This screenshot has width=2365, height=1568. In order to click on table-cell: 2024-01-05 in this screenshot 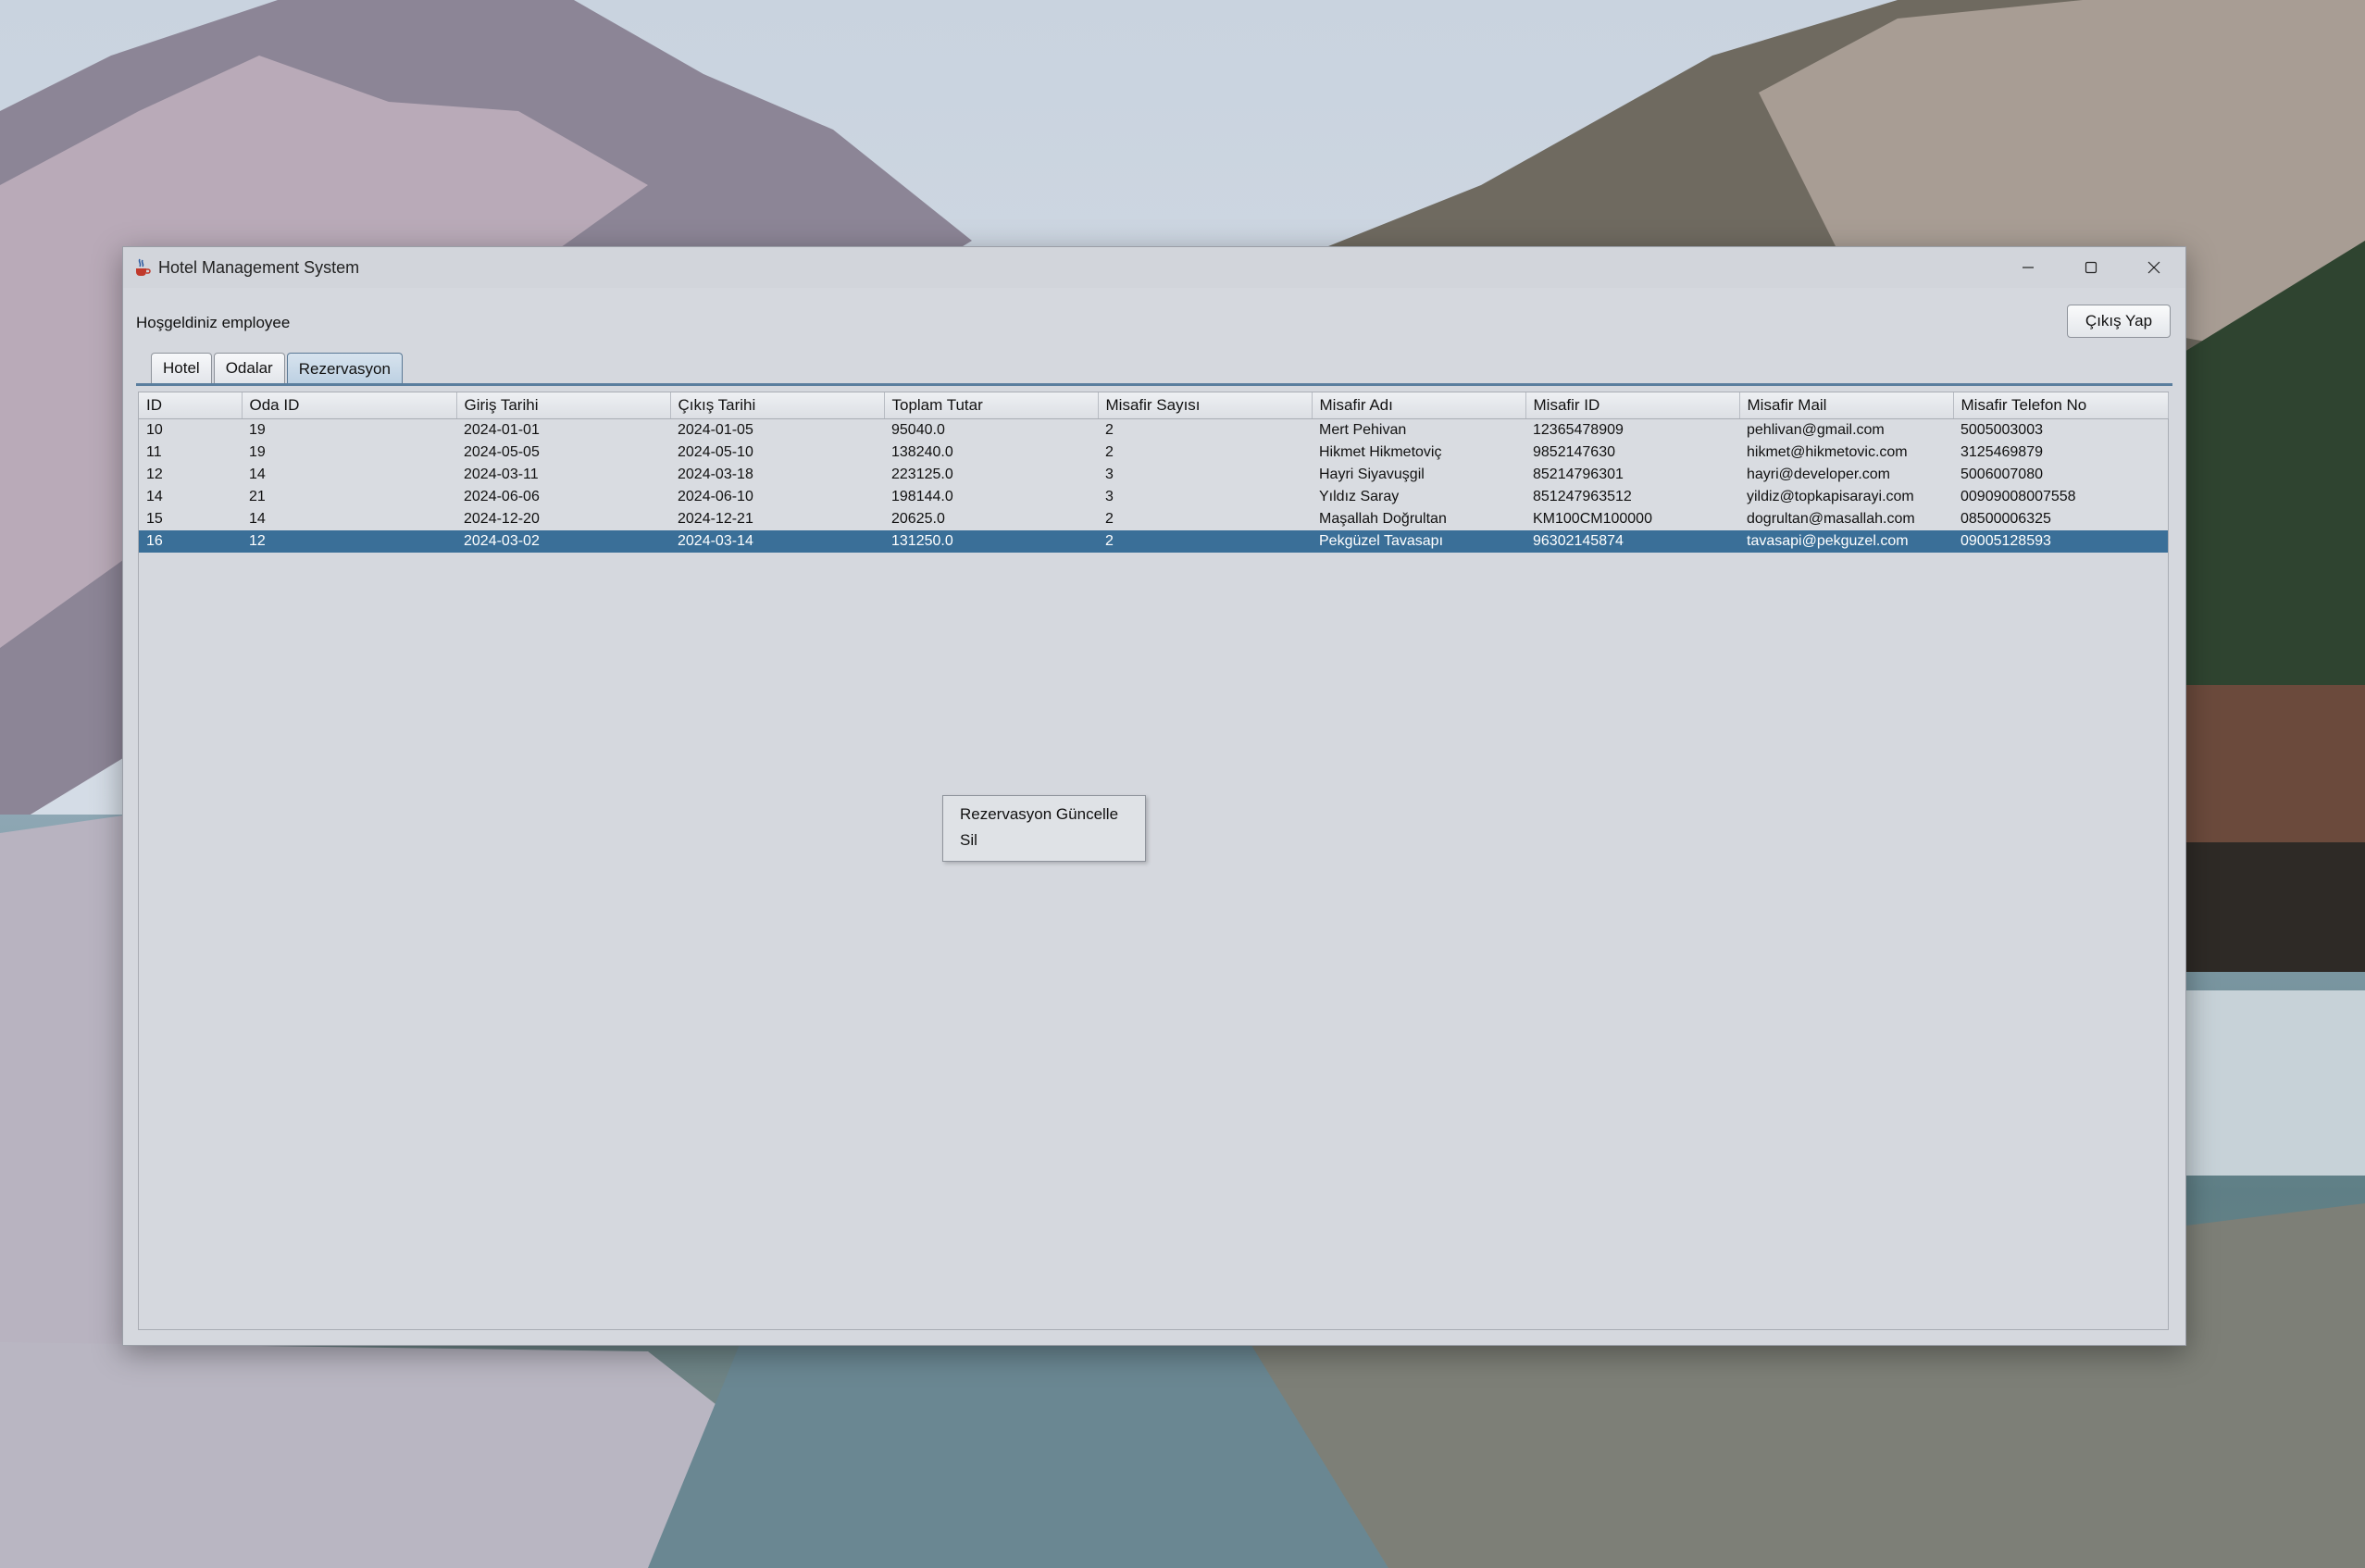, I will do `click(715, 430)`.